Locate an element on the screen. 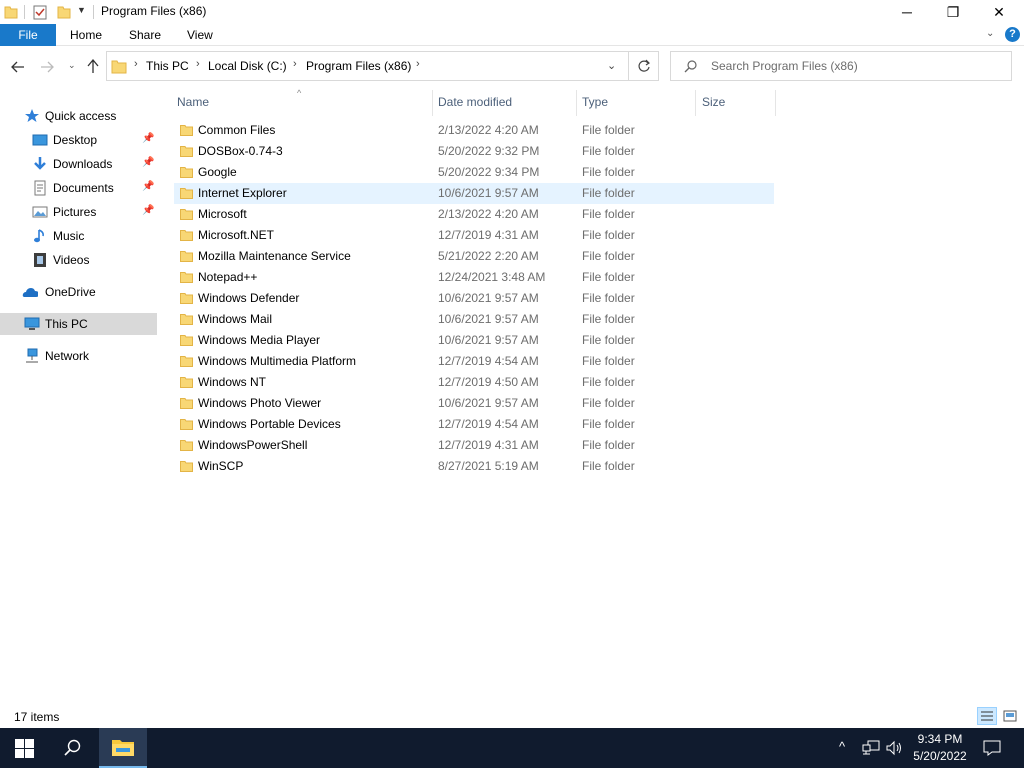 The image size is (1024, 768). file-name: WinSCP is located at coordinates (221, 466).